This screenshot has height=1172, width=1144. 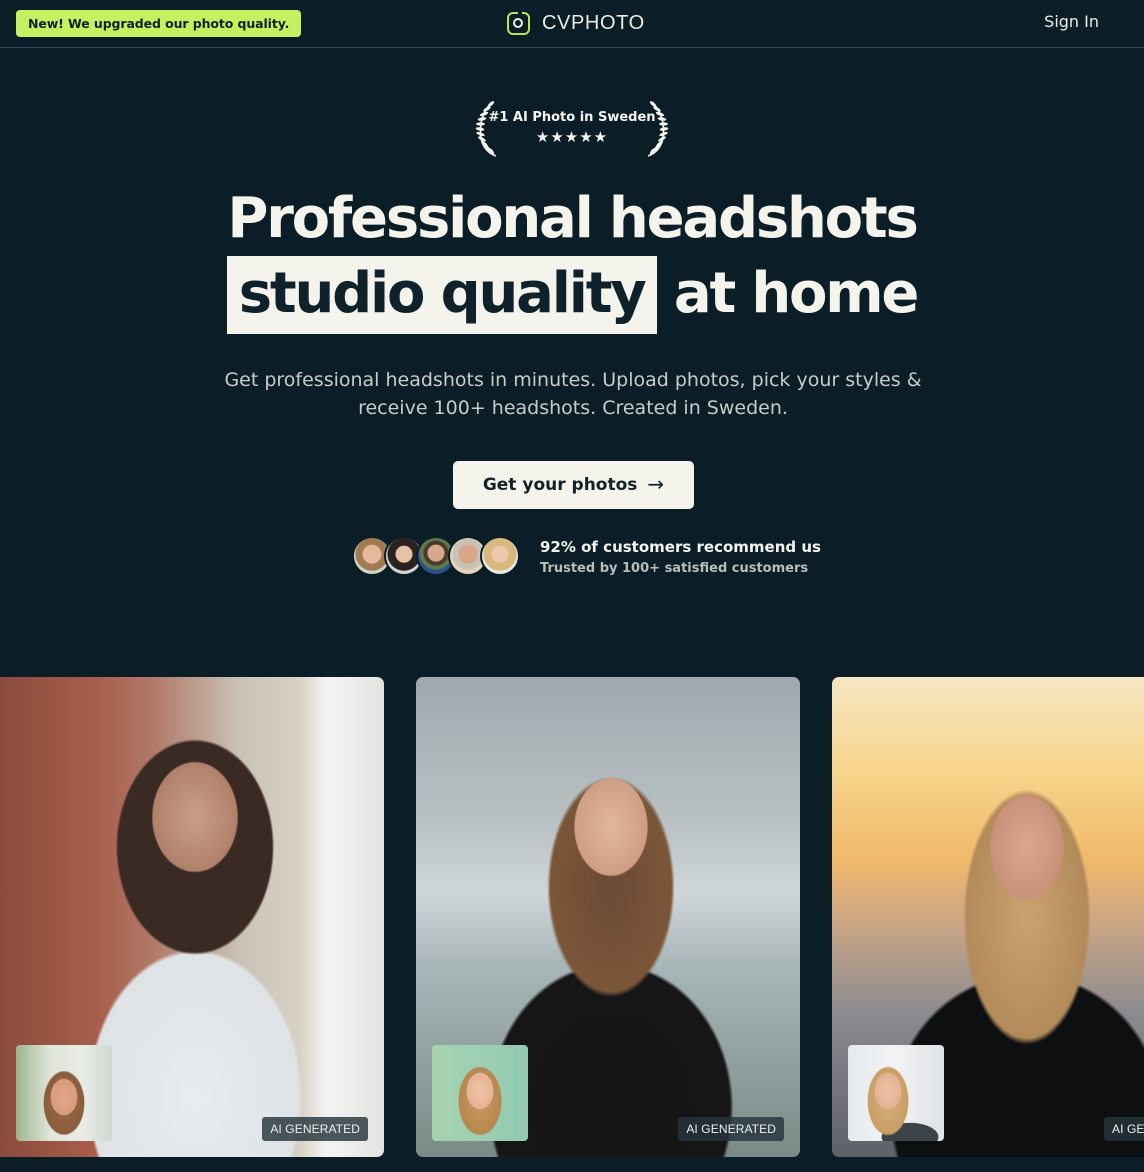 What do you see at coordinates (572, 117) in the screenshot?
I see `award-title: #1 AI Photo in Sweden` at bounding box center [572, 117].